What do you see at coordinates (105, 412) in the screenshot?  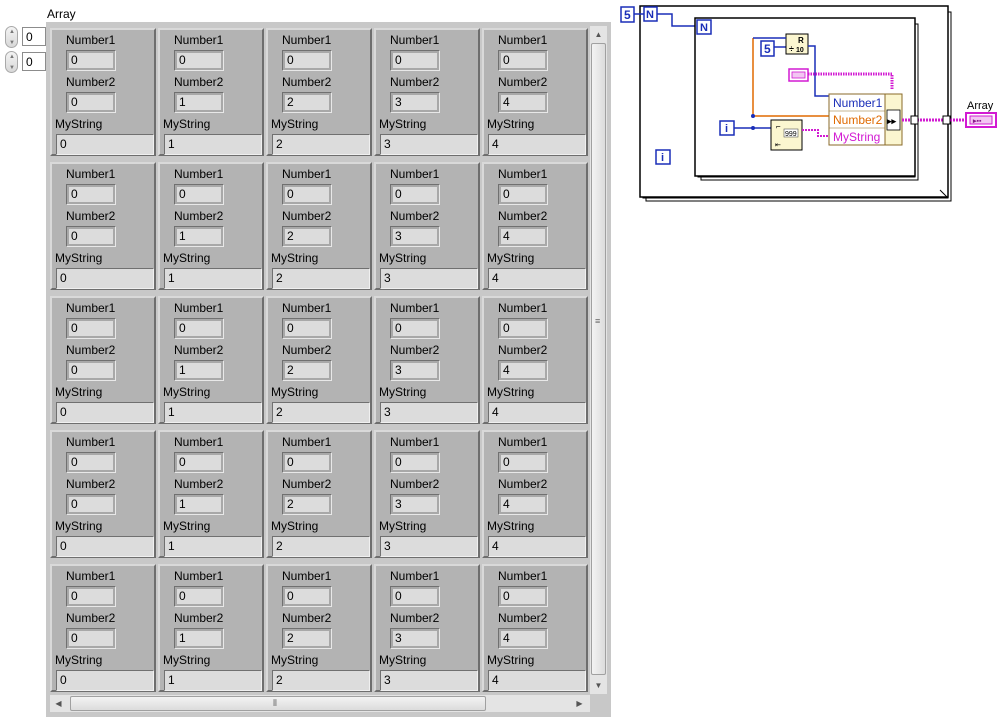 I see `mystring-field: 0` at bounding box center [105, 412].